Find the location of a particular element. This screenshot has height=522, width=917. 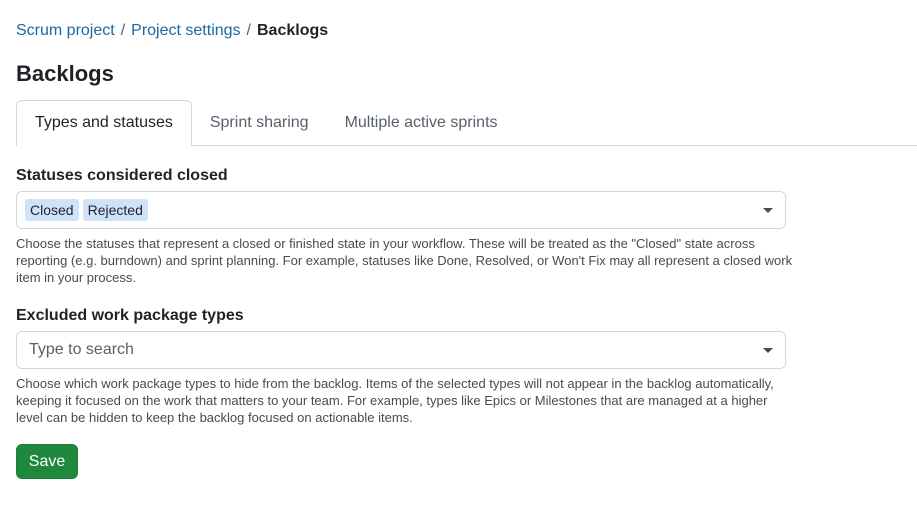

breadcrumb: Scrum project / Project settings / Backlogs is located at coordinates (172, 31).